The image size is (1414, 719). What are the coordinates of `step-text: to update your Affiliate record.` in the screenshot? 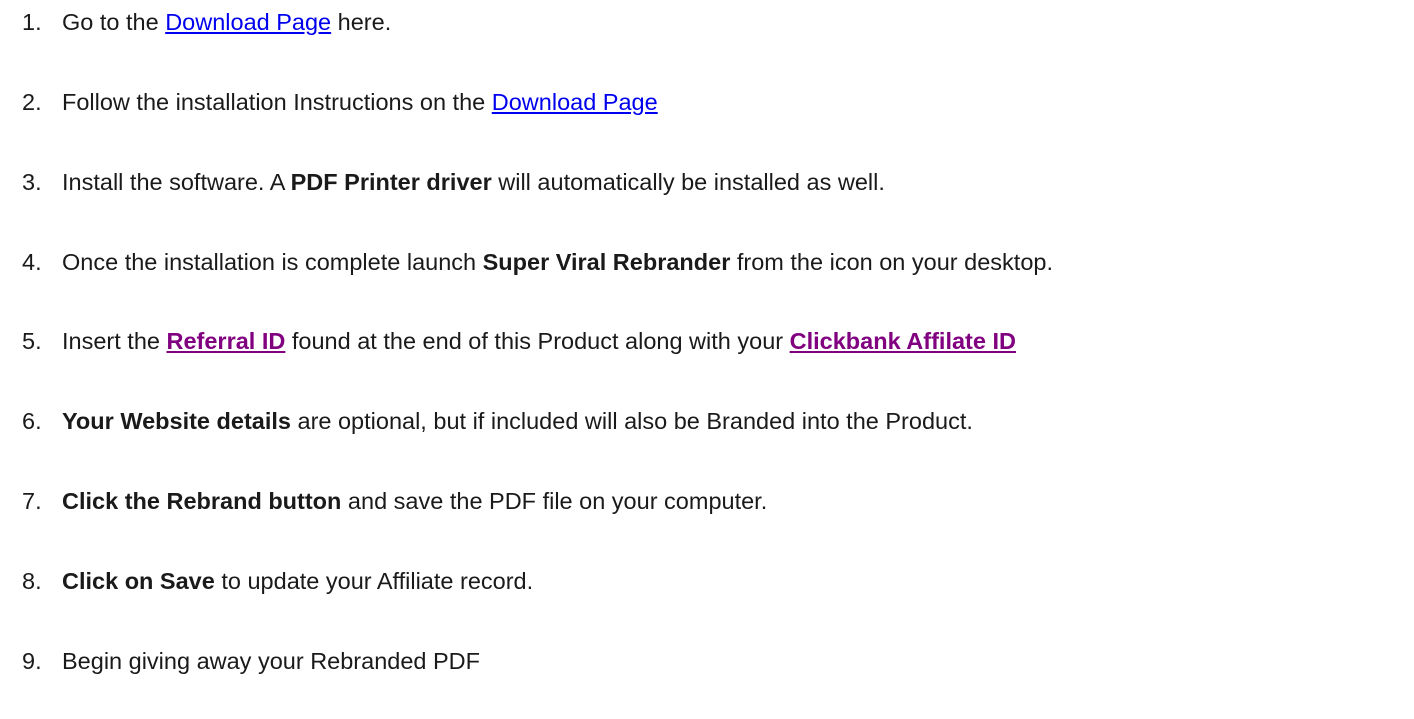 It's located at (374, 581).